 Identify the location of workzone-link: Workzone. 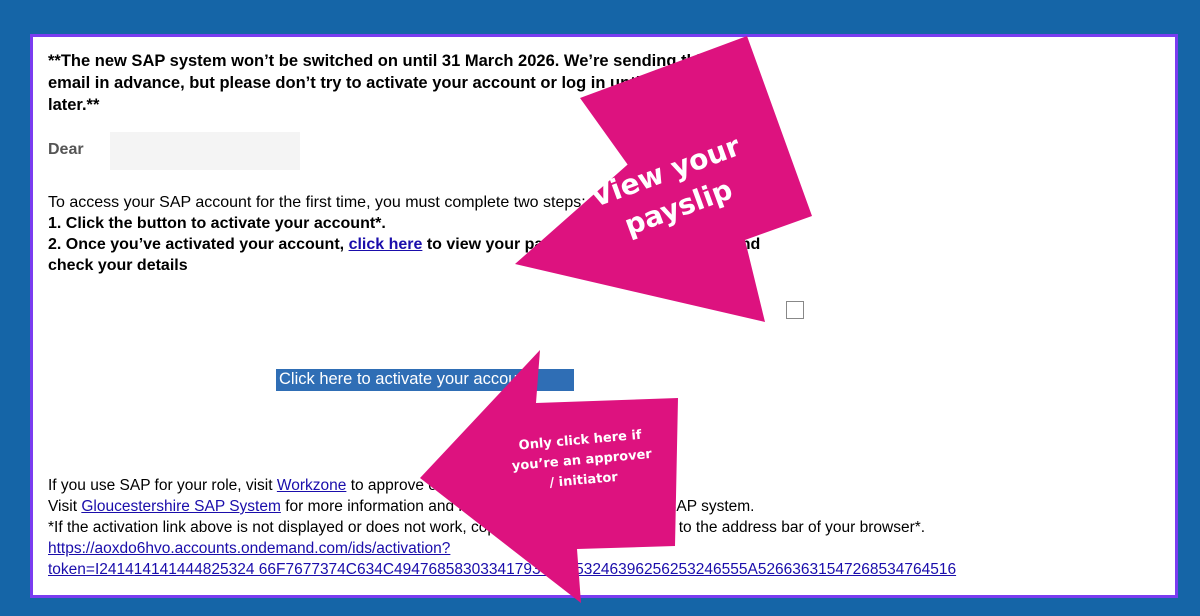
(312, 485).